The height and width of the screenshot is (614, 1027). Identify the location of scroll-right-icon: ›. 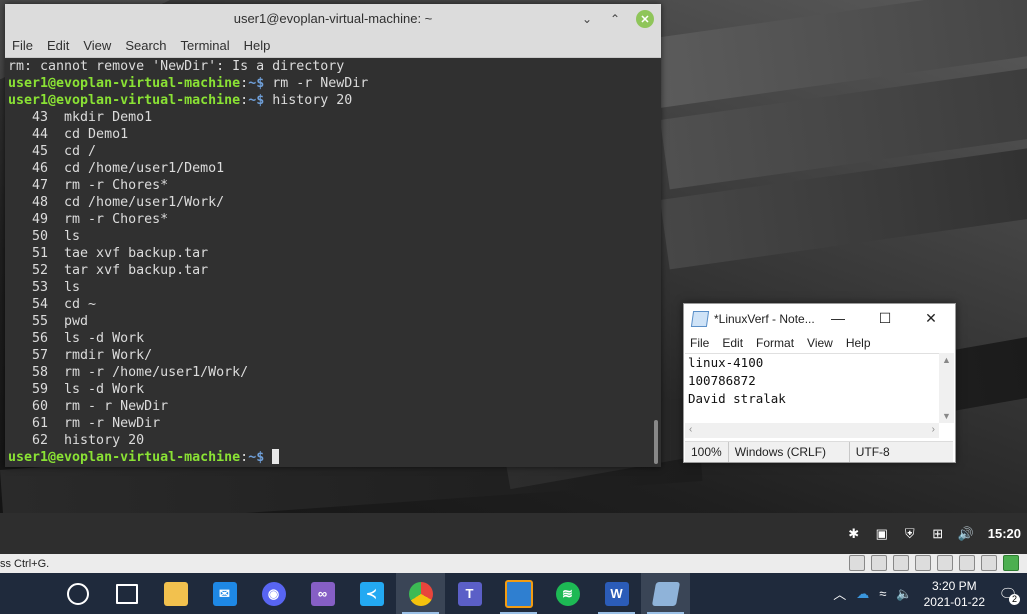
(933, 429).